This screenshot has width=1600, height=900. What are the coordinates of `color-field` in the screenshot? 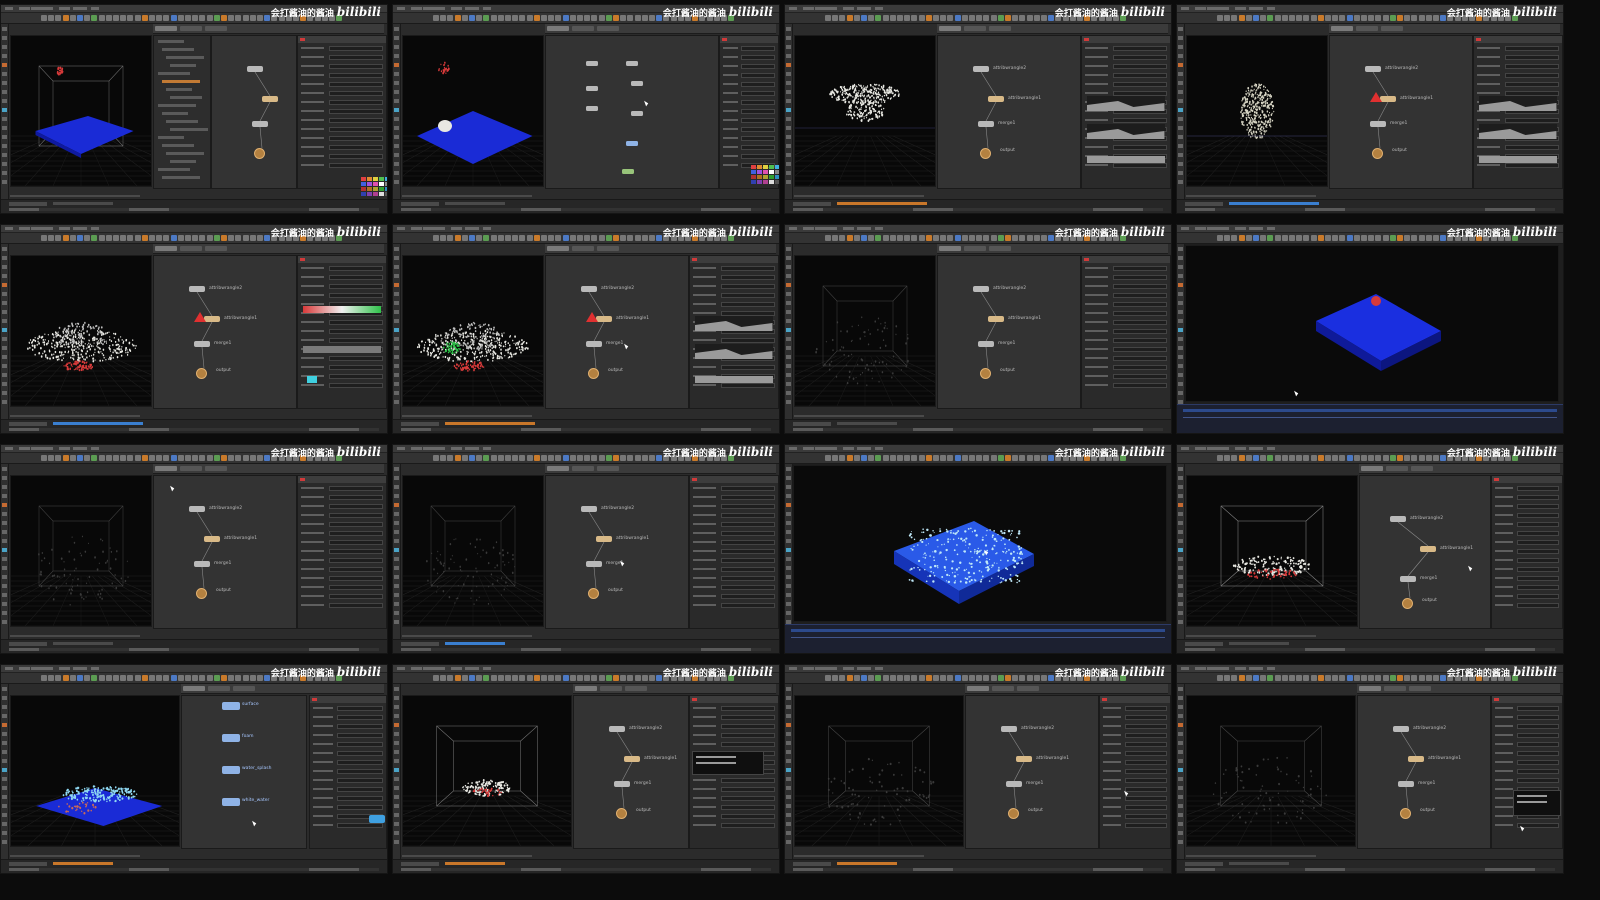 It's located at (734, 379).